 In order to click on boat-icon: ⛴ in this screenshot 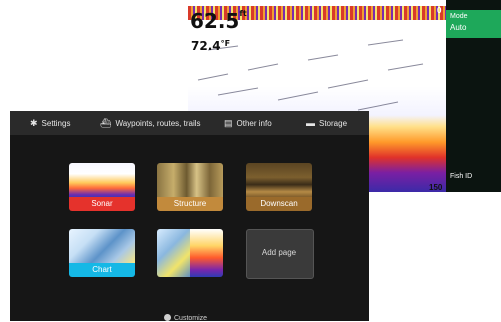, I will do `click(106, 122)`.